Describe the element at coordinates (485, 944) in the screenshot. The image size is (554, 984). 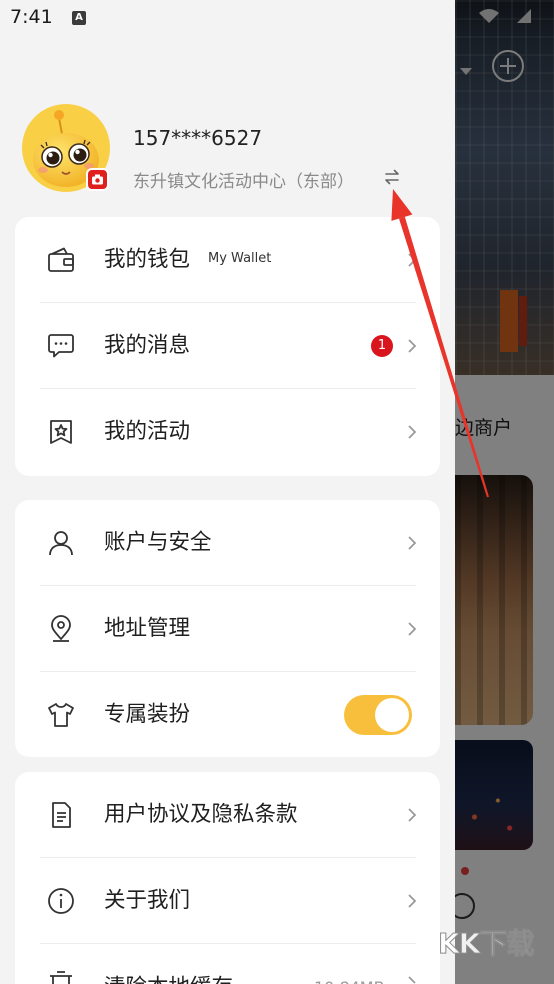
I see `watermark-logo: KK下载` at that location.